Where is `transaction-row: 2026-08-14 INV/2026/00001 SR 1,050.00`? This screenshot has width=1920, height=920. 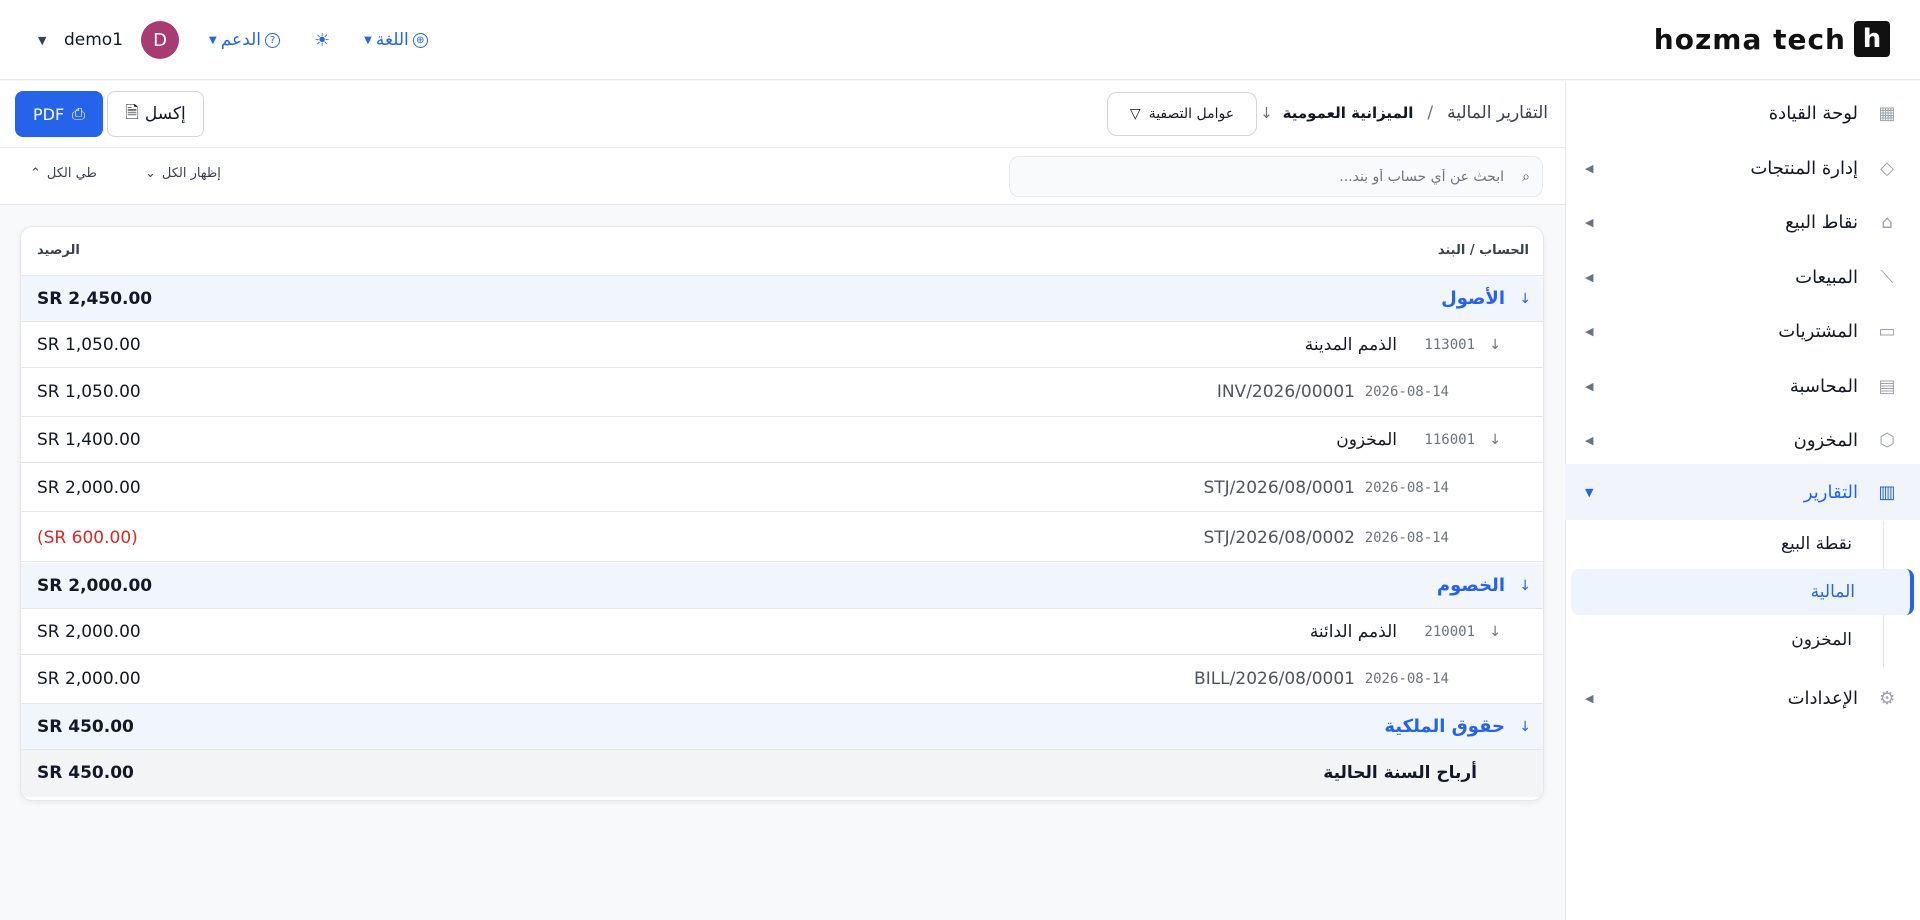 transaction-row: 2026-08-14 INV/2026/00001 SR 1,050.00 is located at coordinates (782, 392).